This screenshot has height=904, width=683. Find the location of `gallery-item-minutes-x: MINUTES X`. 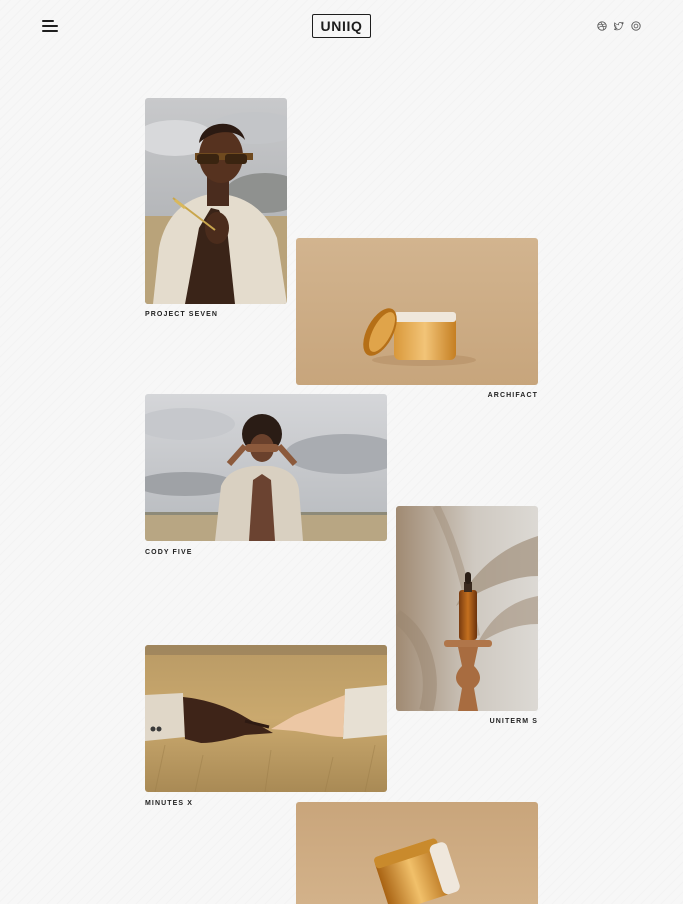

gallery-item-minutes-x: MINUTES X is located at coordinates (266, 728).